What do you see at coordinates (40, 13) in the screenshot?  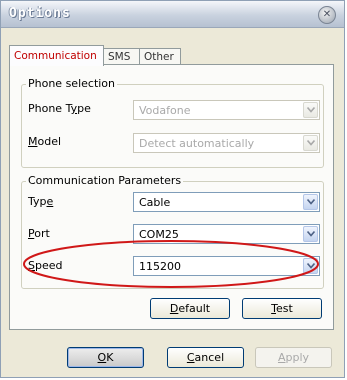 I see `window-title: Options` at bounding box center [40, 13].